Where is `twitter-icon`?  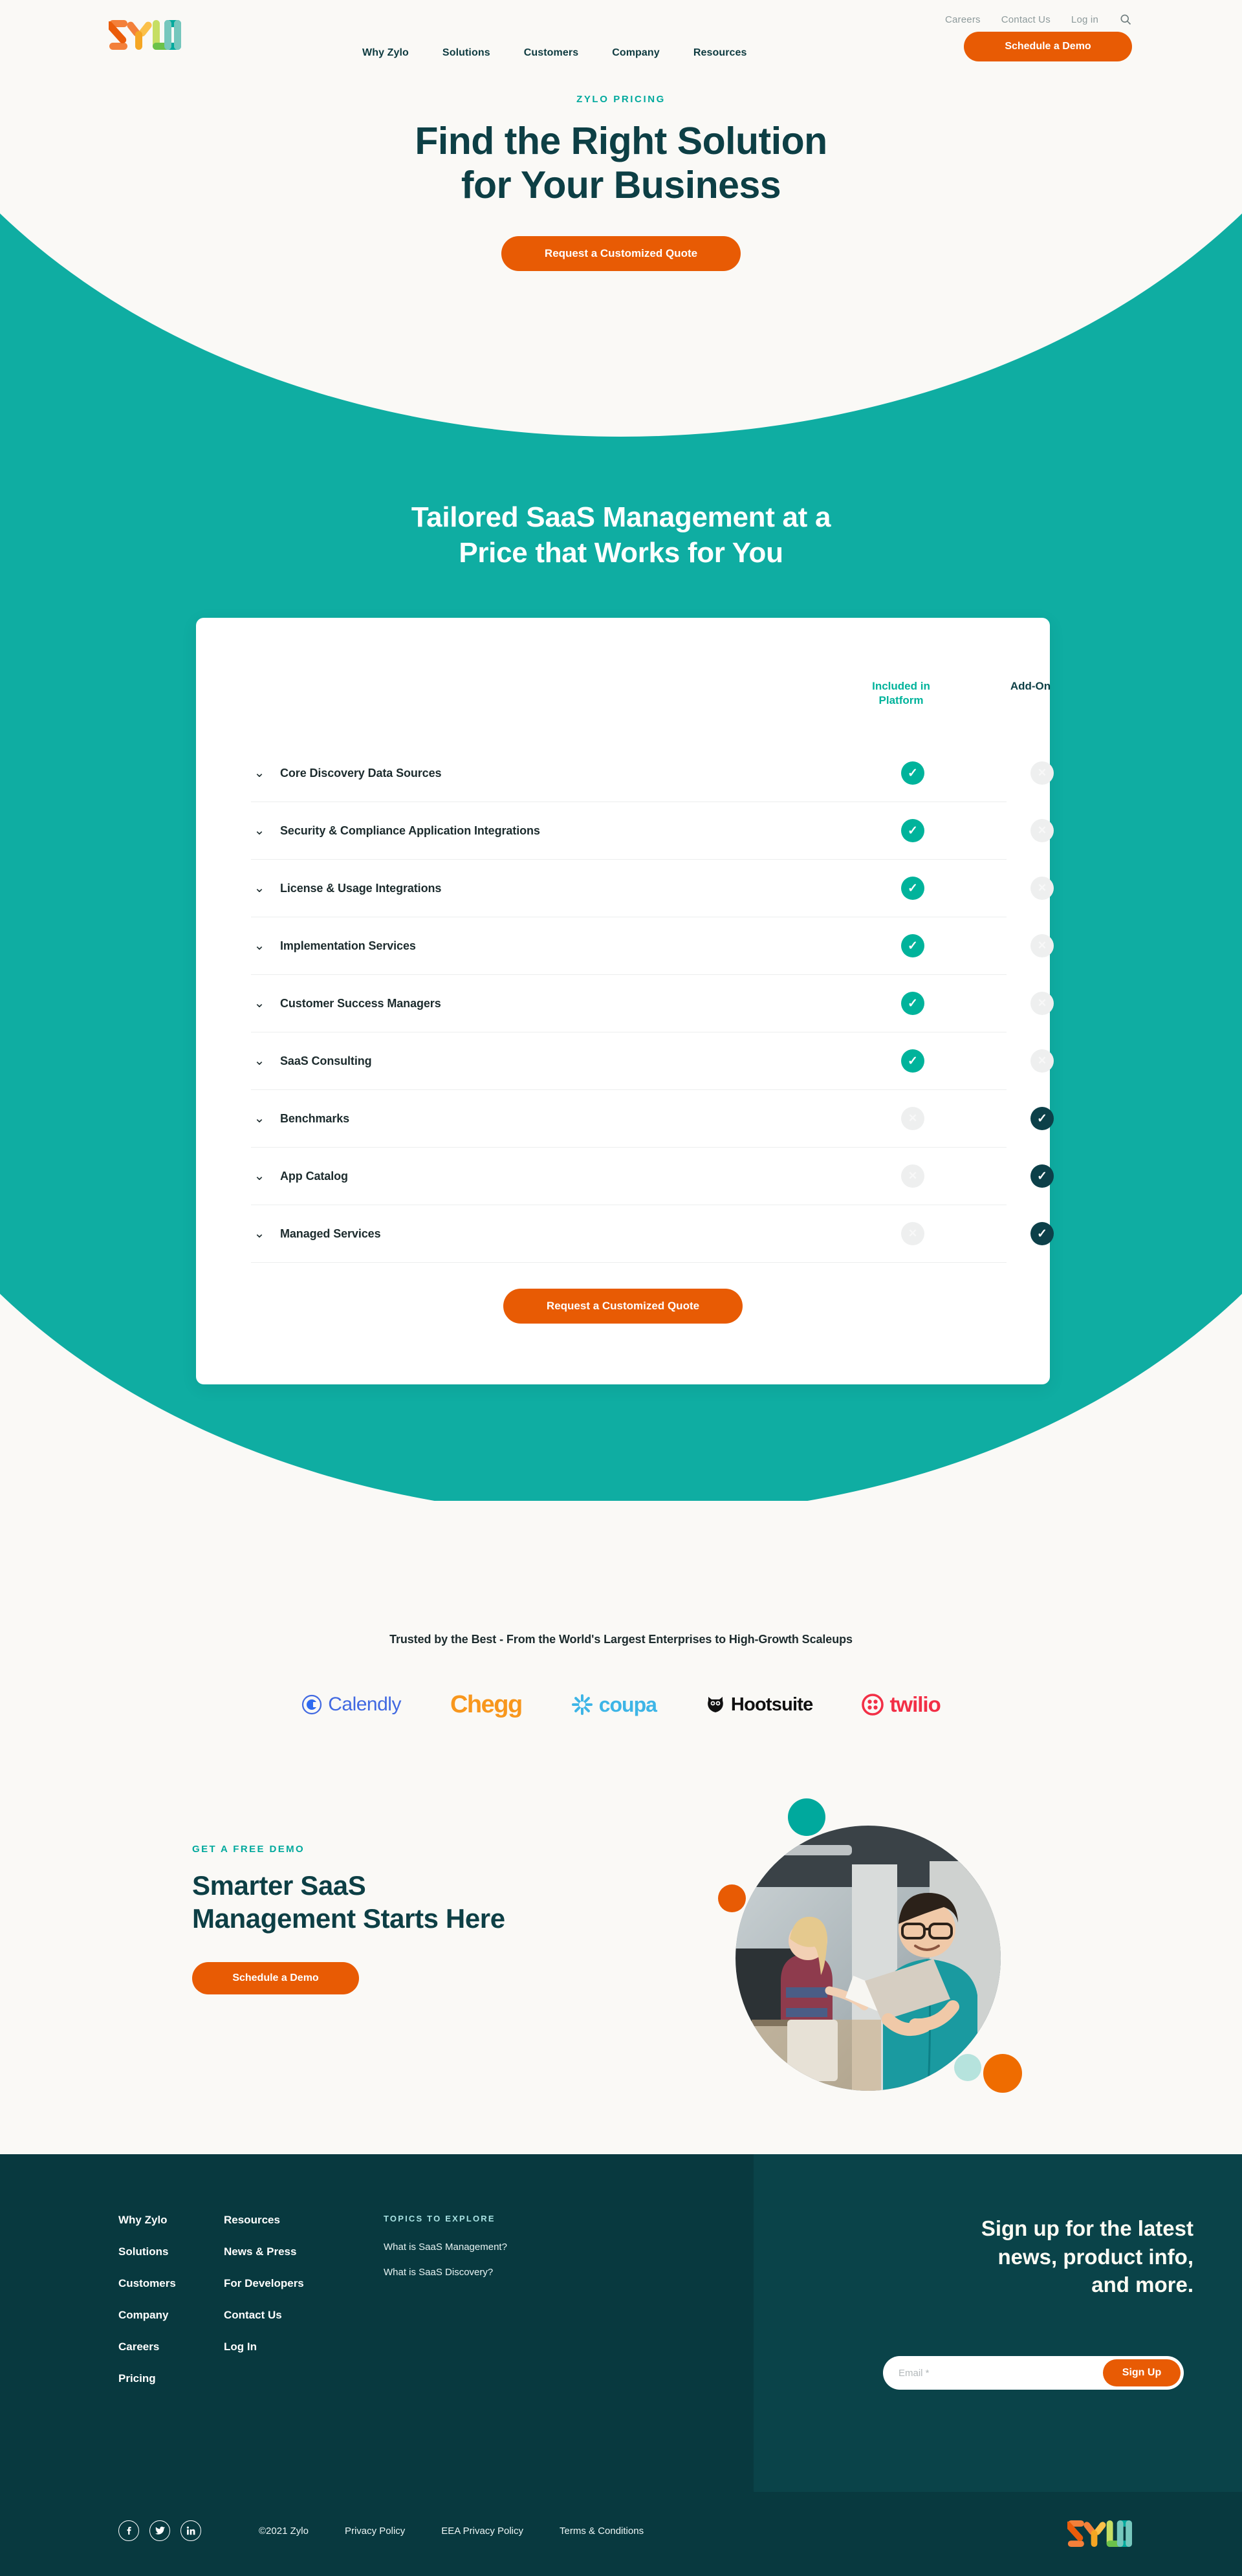 twitter-icon is located at coordinates (159, 2530).